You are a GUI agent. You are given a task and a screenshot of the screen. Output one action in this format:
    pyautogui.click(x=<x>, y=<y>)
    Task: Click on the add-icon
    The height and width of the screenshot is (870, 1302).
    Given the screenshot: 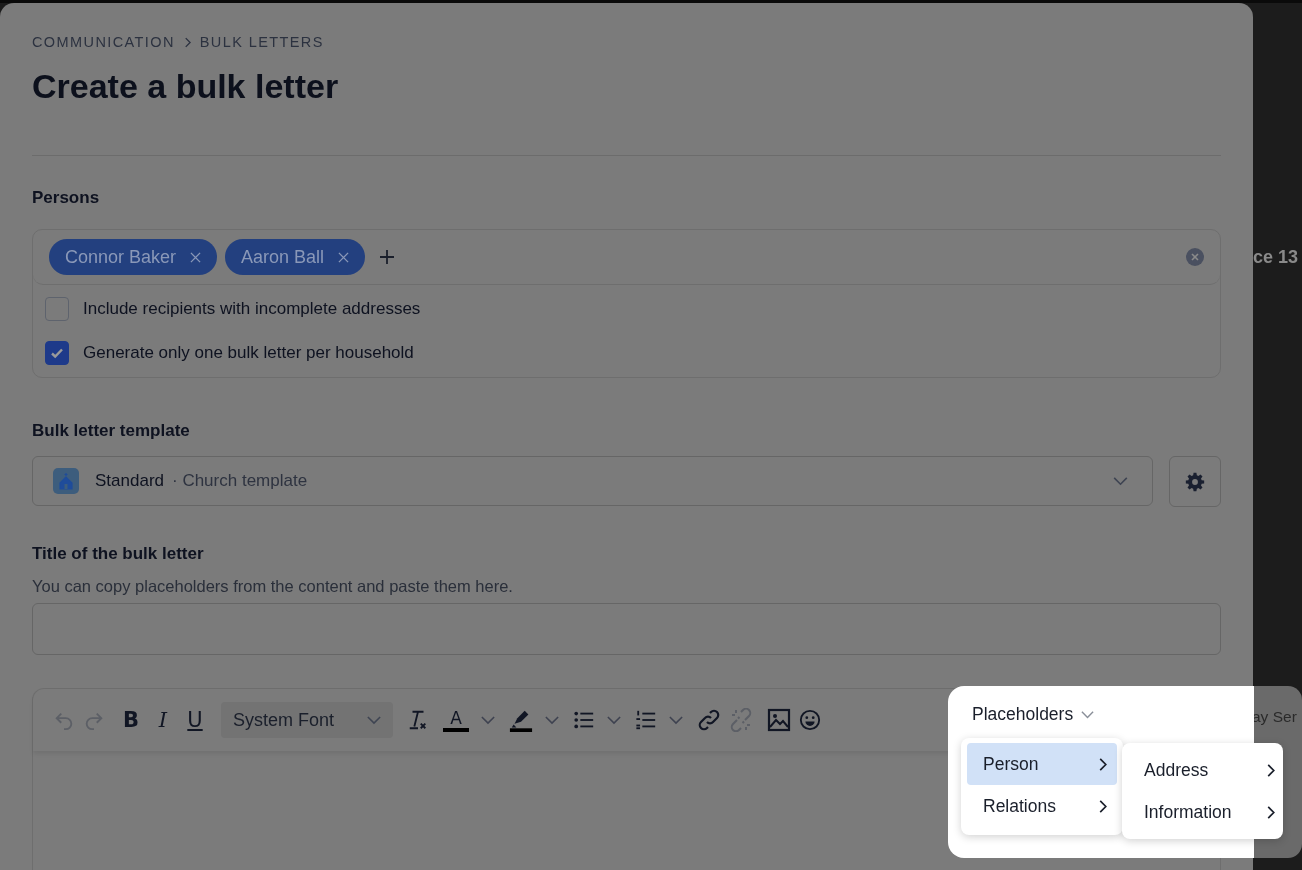 What is the action you would take?
    pyautogui.click(x=387, y=257)
    